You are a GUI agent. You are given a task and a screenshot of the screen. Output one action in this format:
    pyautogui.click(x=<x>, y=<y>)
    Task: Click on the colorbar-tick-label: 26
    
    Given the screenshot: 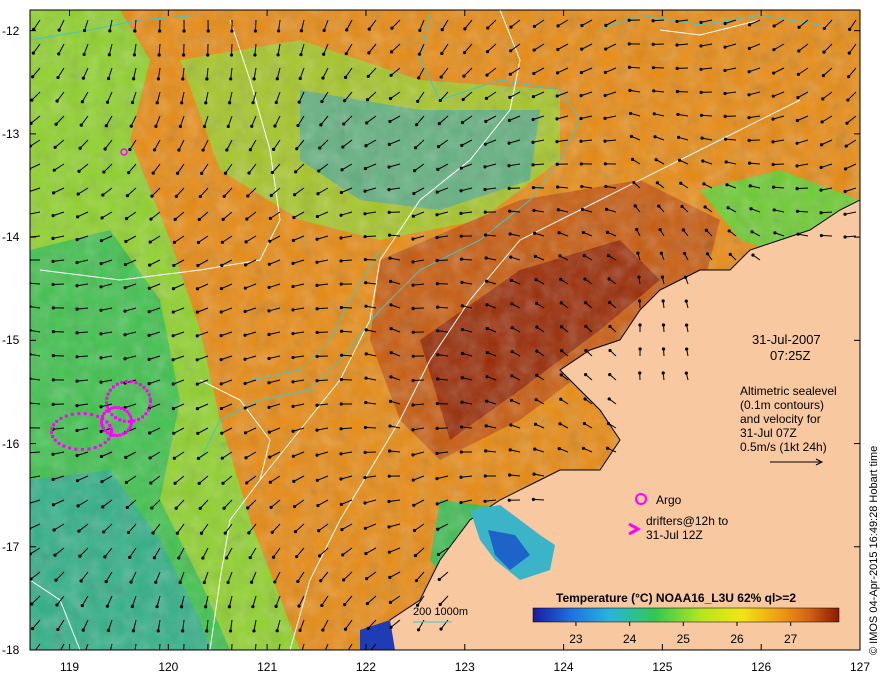 What is the action you would take?
    pyautogui.click(x=737, y=639)
    